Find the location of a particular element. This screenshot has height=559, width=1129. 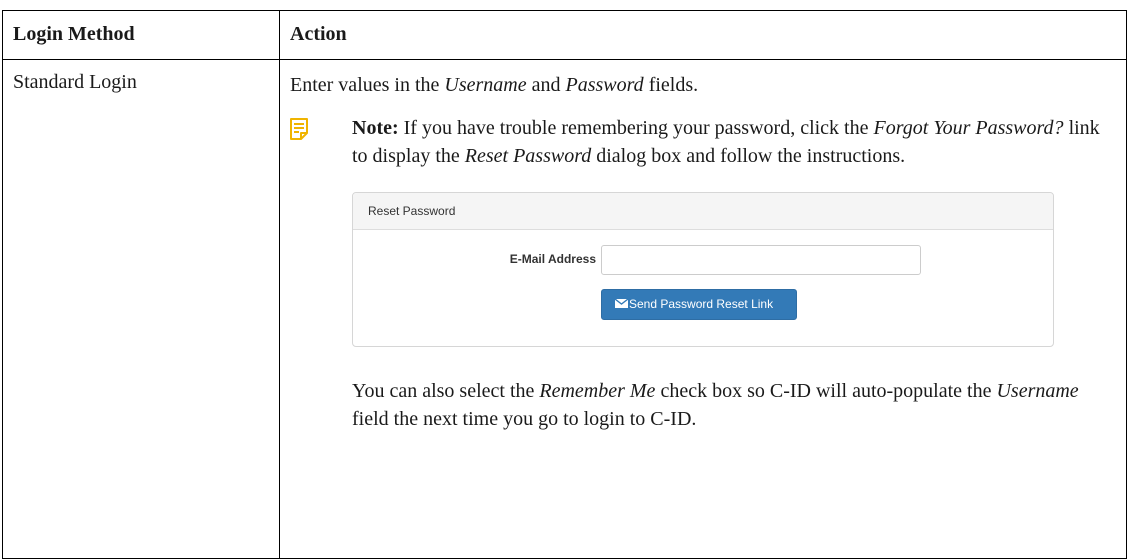

reset-password-term: Reset Password is located at coordinates (528, 156).